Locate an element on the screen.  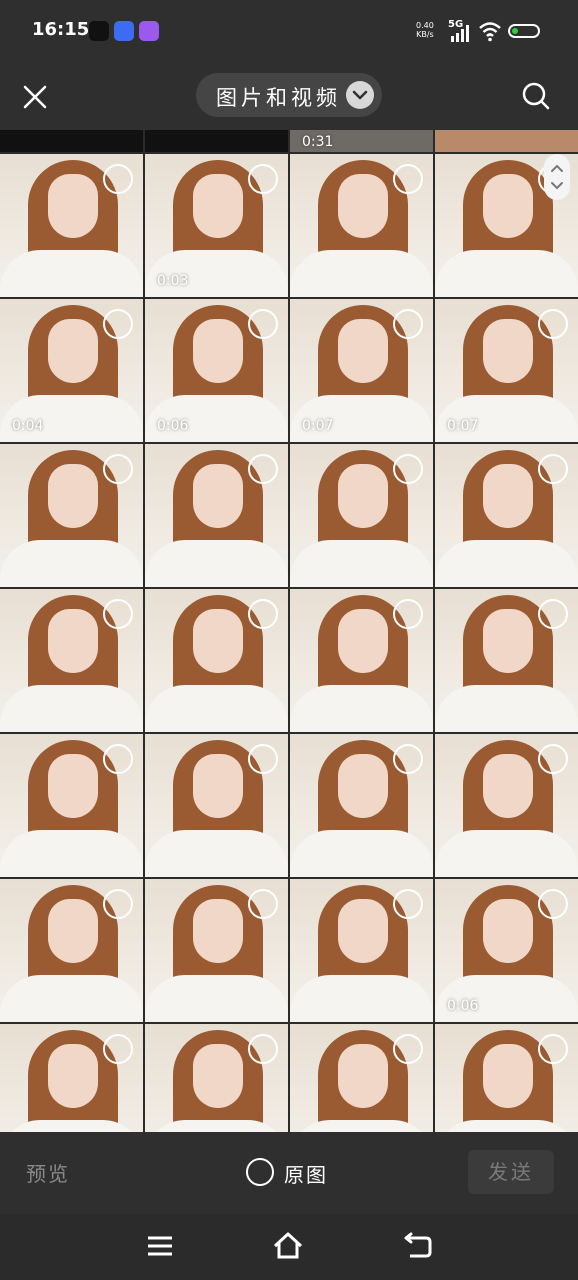
top-toolbar: 图片和视频 is located at coordinates (289, 96).